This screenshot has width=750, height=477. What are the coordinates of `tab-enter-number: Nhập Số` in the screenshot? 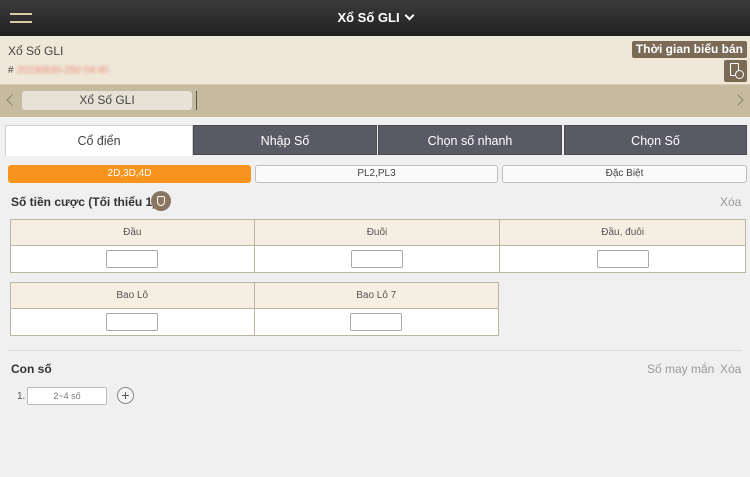 It's located at (285, 140).